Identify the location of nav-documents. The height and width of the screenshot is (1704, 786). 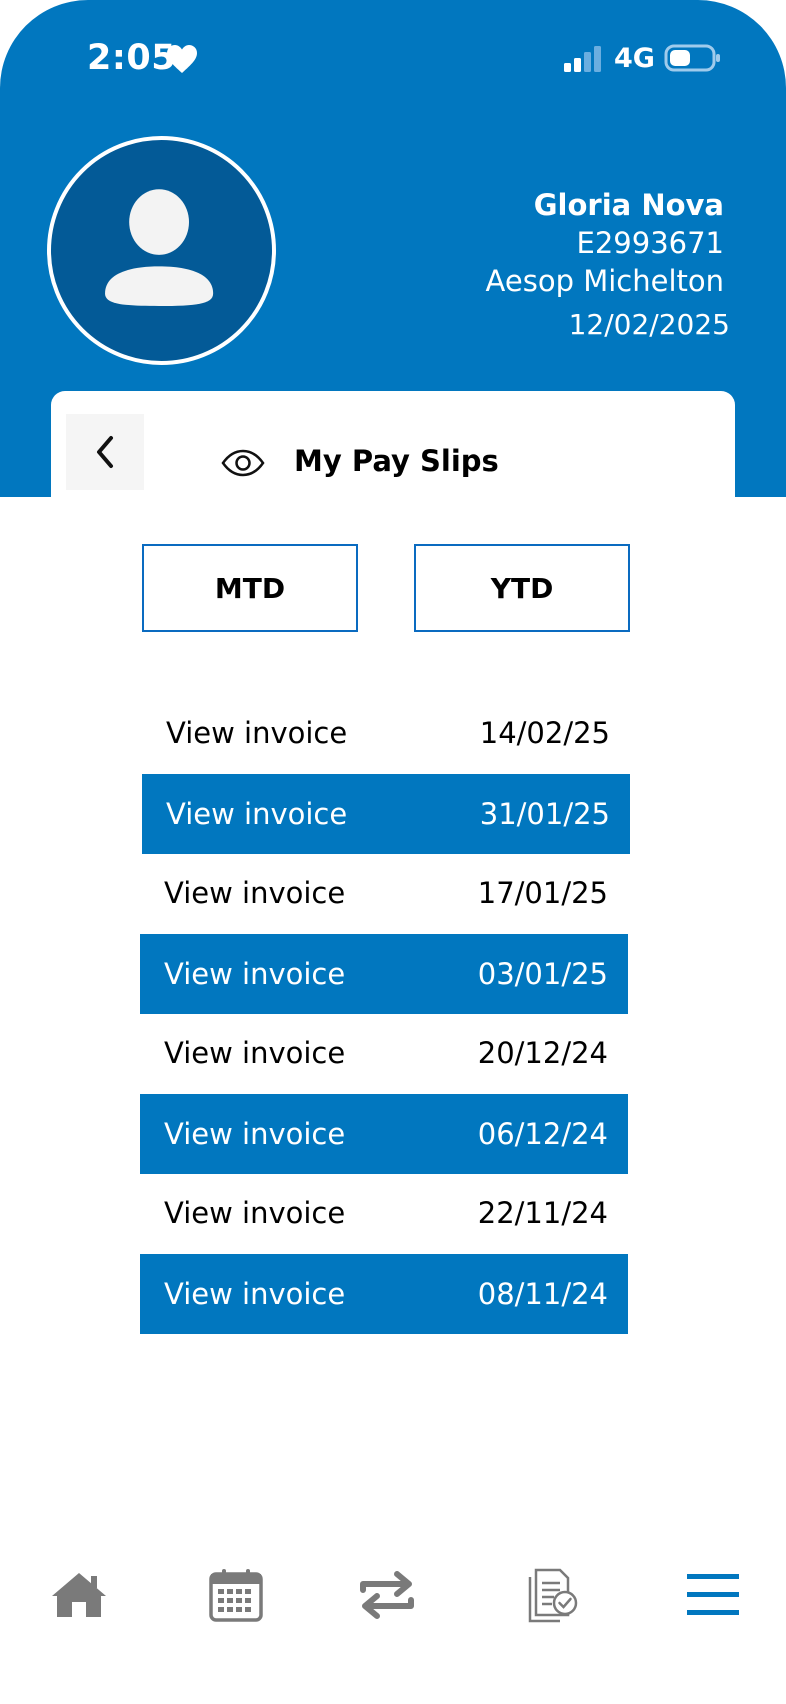
(550, 1595).